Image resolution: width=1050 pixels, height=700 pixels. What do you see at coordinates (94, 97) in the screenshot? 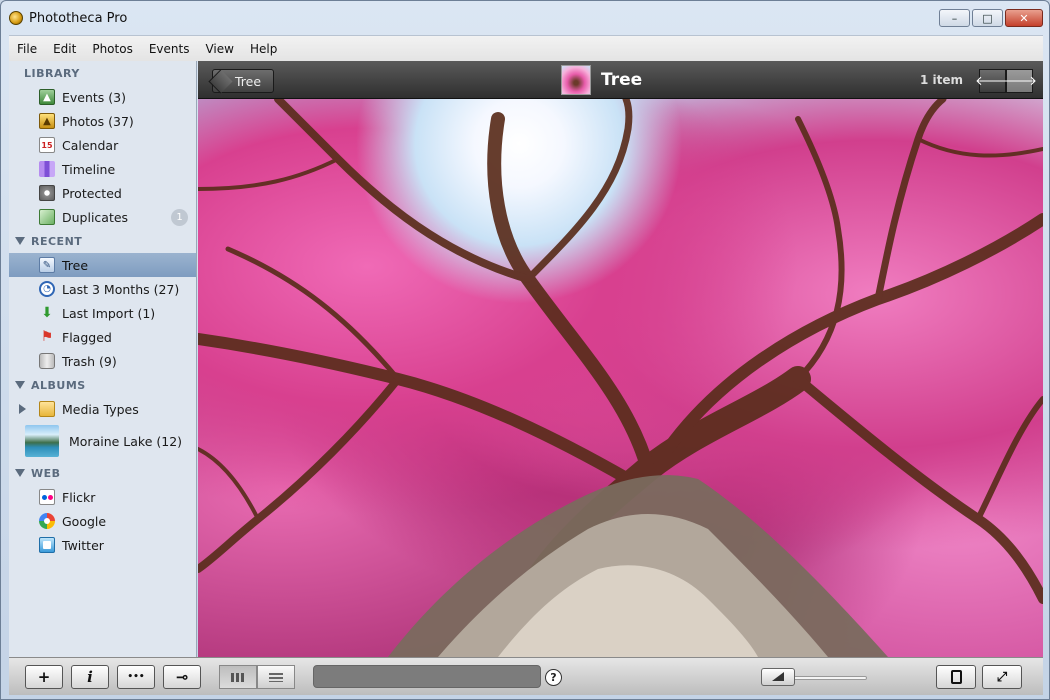
I see `sidebar-item-label: Events (3)` at bounding box center [94, 97].